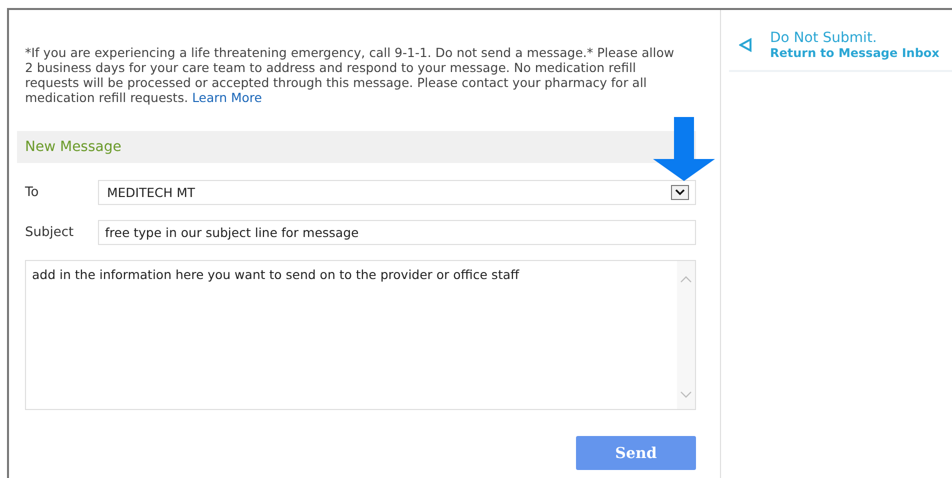 The image size is (952, 478). I want to click on field-label: Subject, so click(50, 232).